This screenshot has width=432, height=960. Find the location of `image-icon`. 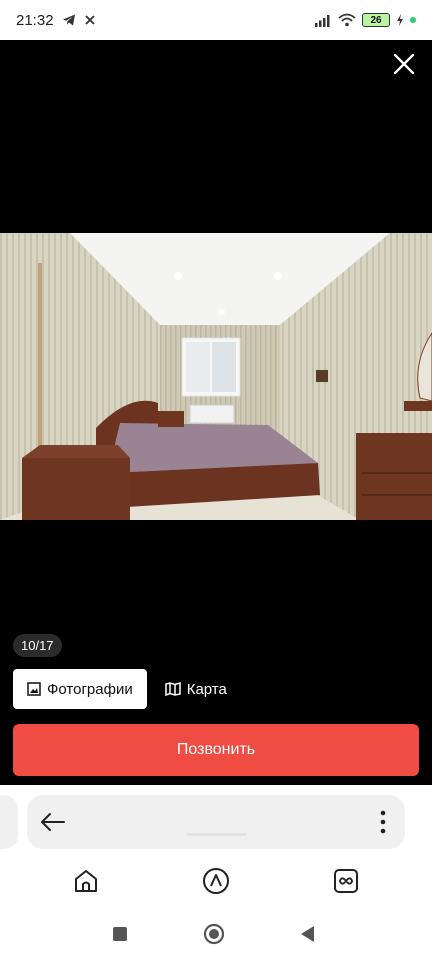

image-icon is located at coordinates (34, 689).